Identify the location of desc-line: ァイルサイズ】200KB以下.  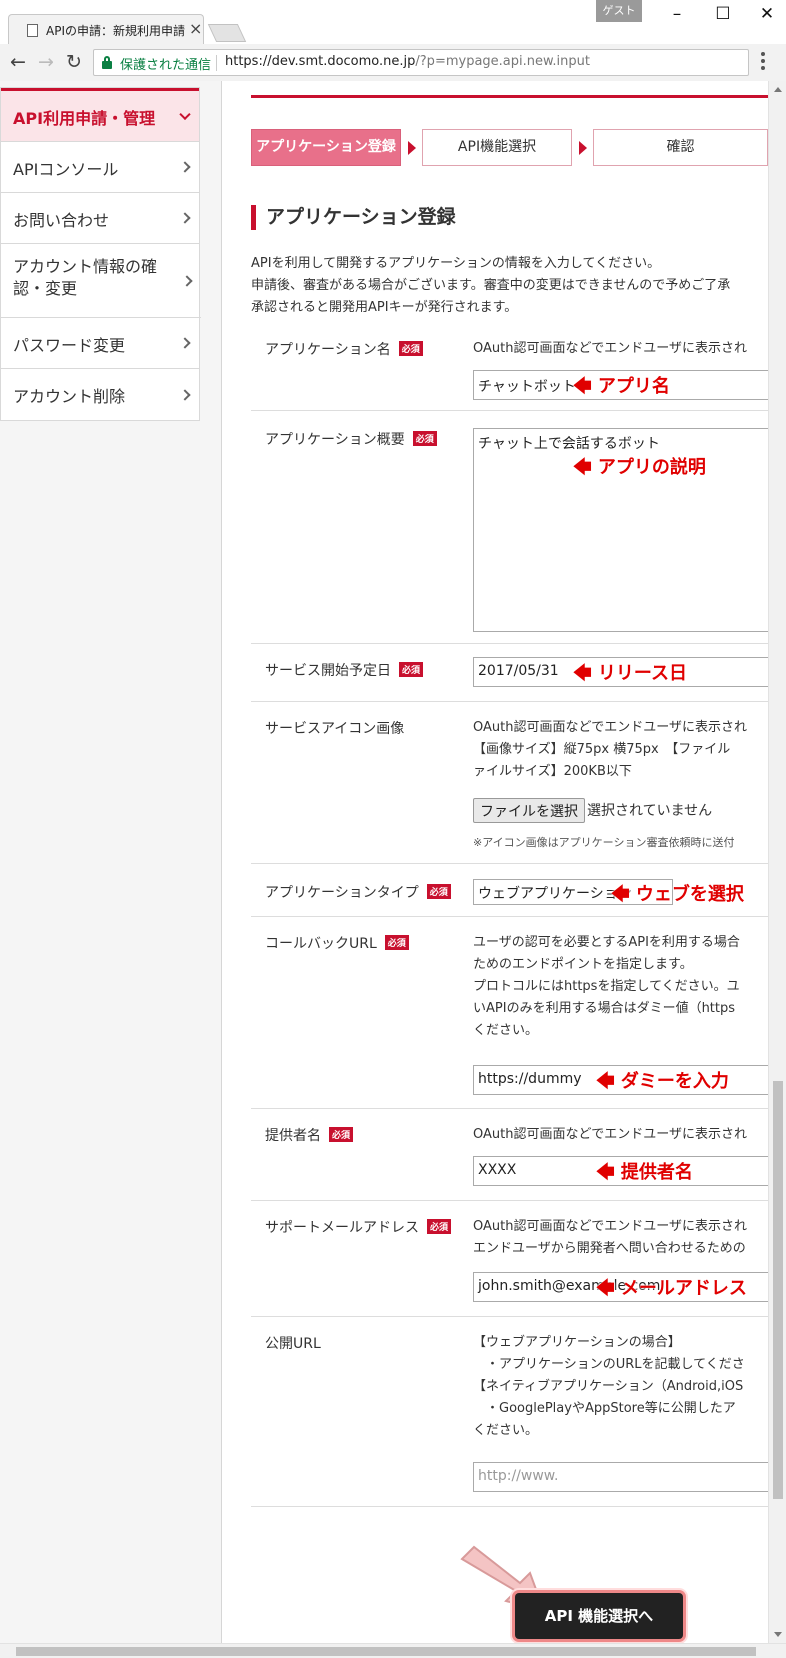
(552, 771).